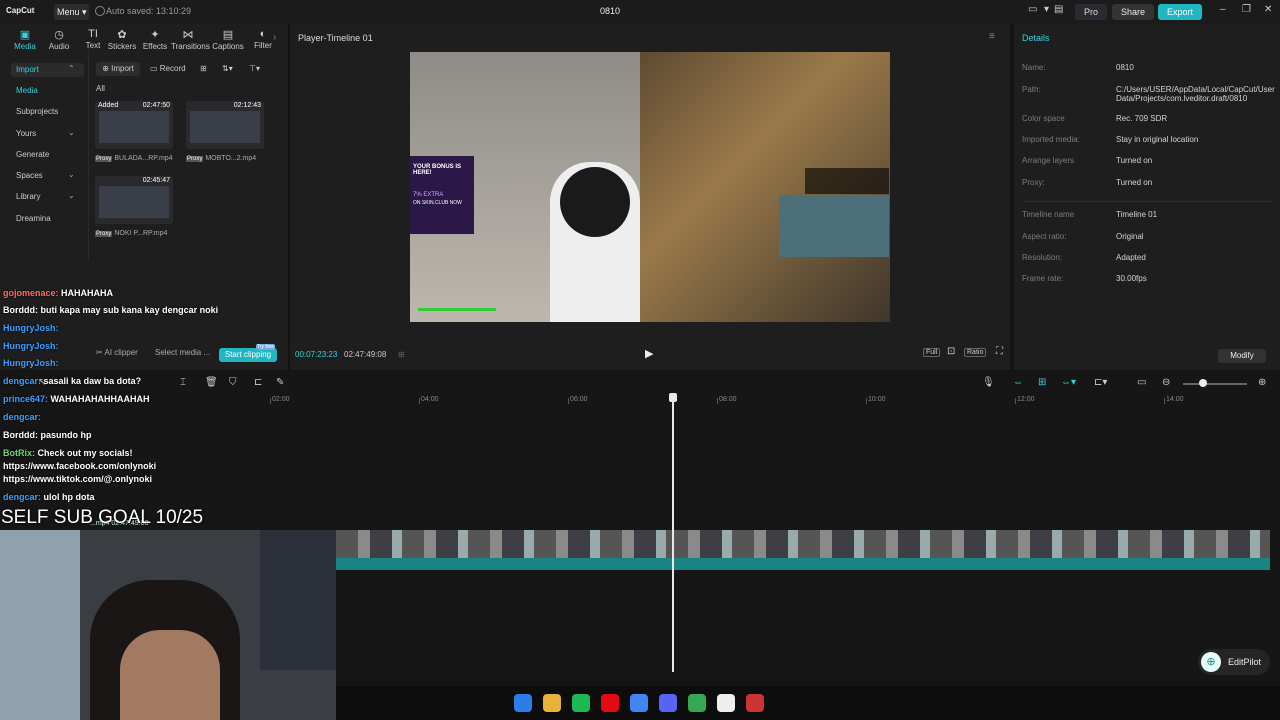 Image resolution: width=1280 pixels, height=720 pixels. Describe the element at coordinates (155, 39) in the screenshot. I see `tab-effects: ✦ Effects` at that location.